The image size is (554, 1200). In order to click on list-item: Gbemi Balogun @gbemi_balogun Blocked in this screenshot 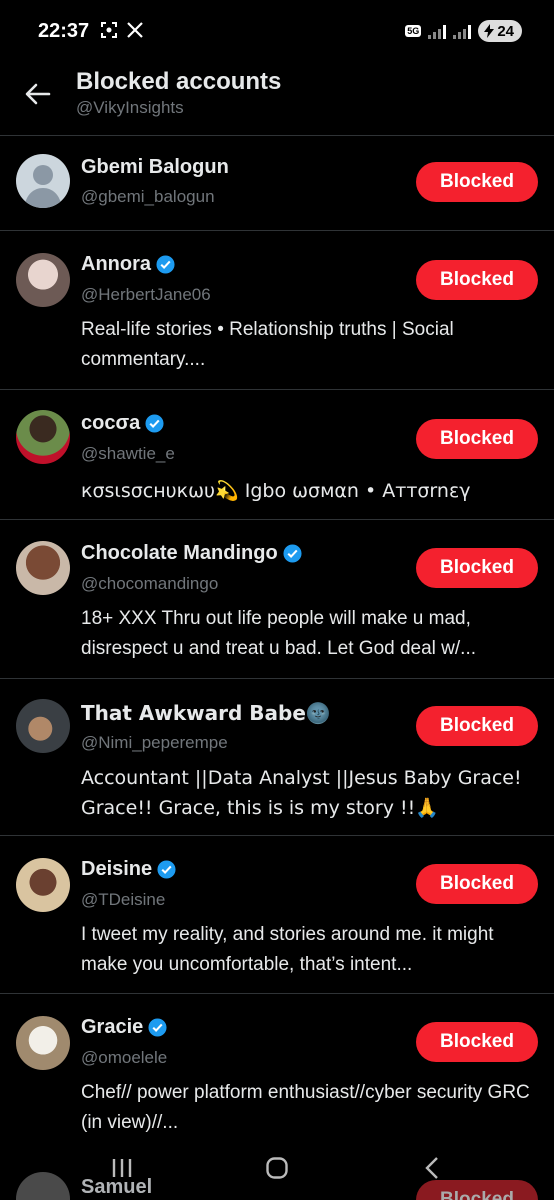, I will do `click(277, 183)`.